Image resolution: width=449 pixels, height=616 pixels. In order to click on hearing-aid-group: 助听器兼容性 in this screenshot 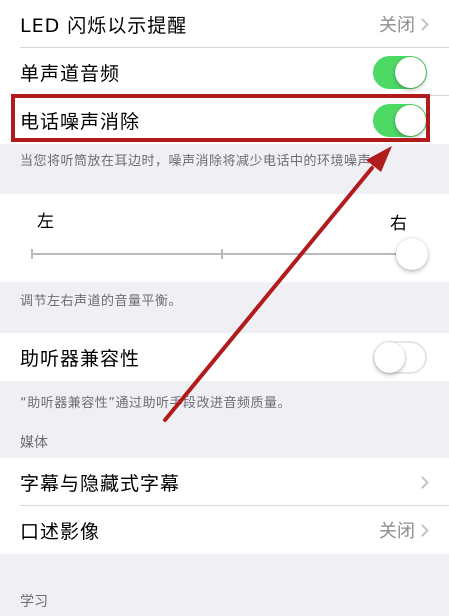, I will do `click(224, 357)`.